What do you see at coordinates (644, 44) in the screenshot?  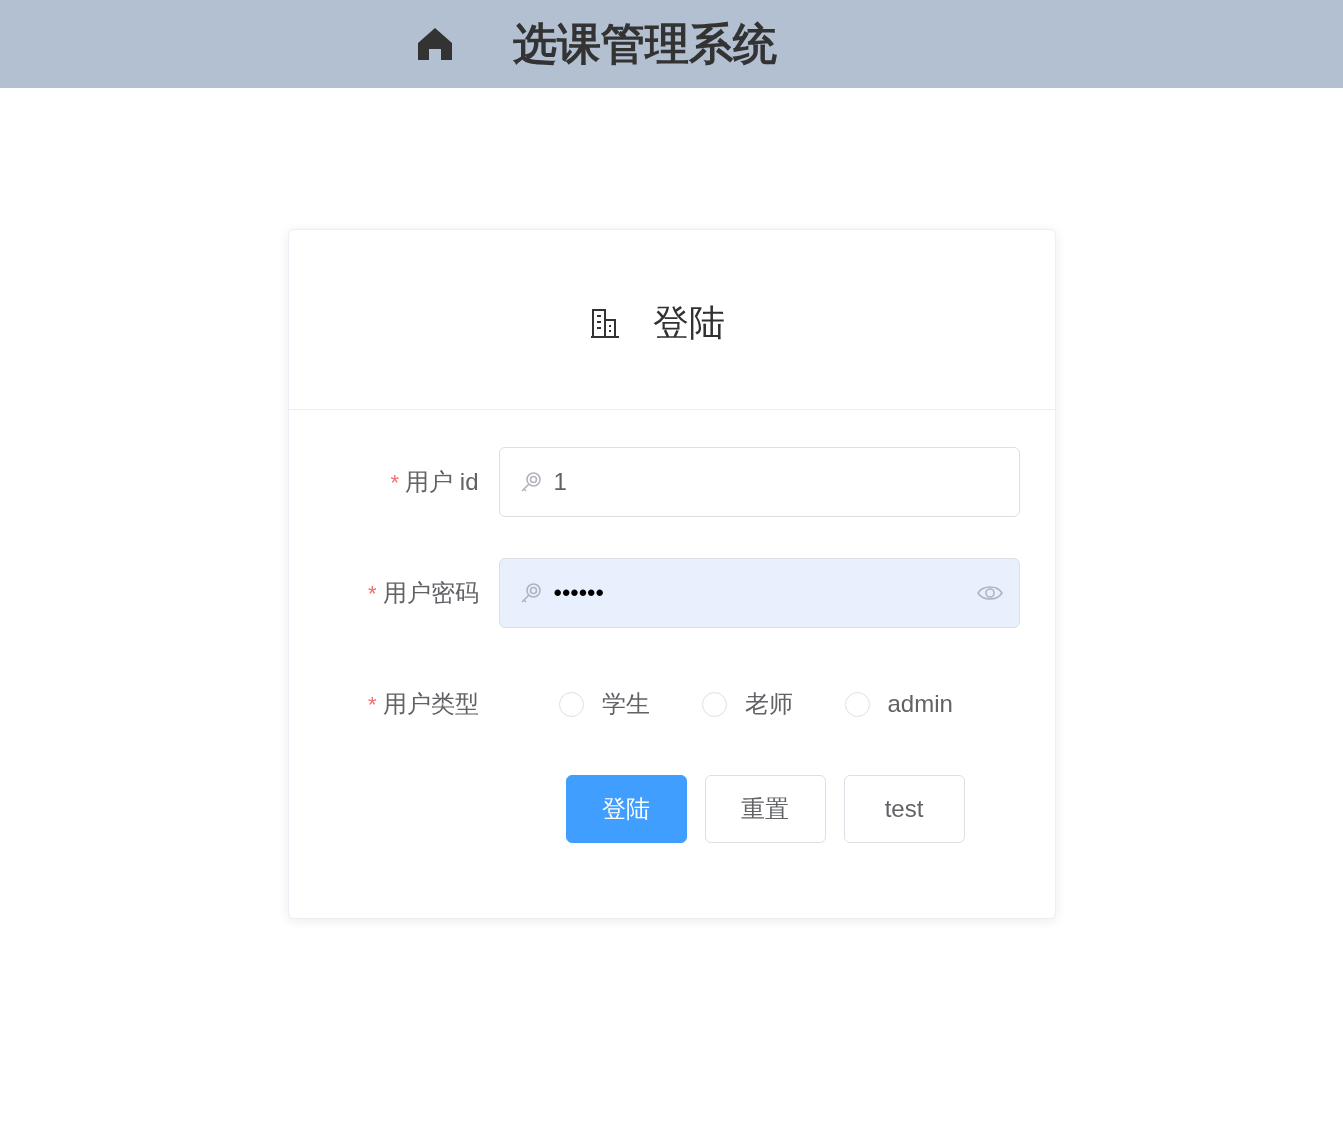 I see `app-title: 选课管理系统` at bounding box center [644, 44].